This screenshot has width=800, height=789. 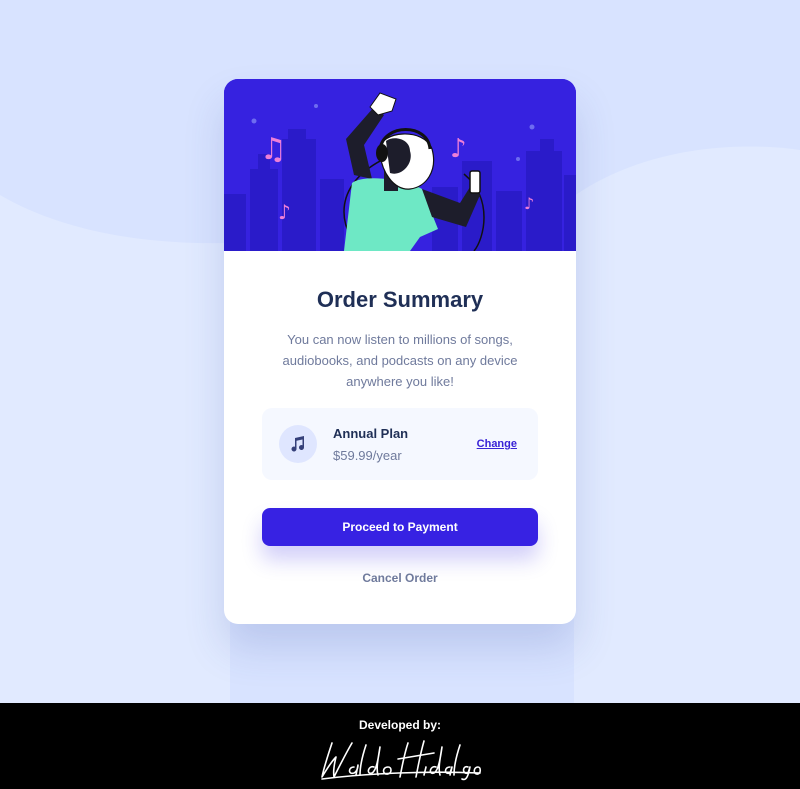 I want to click on change-plan-link: Change, so click(x=497, y=444).